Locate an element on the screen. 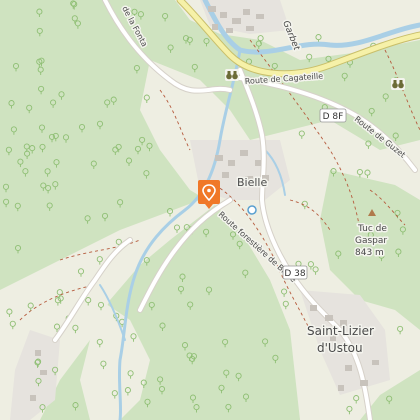 This screenshot has height=420, width=420. peak-label-2: Gaspar is located at coordinates (371, 241).